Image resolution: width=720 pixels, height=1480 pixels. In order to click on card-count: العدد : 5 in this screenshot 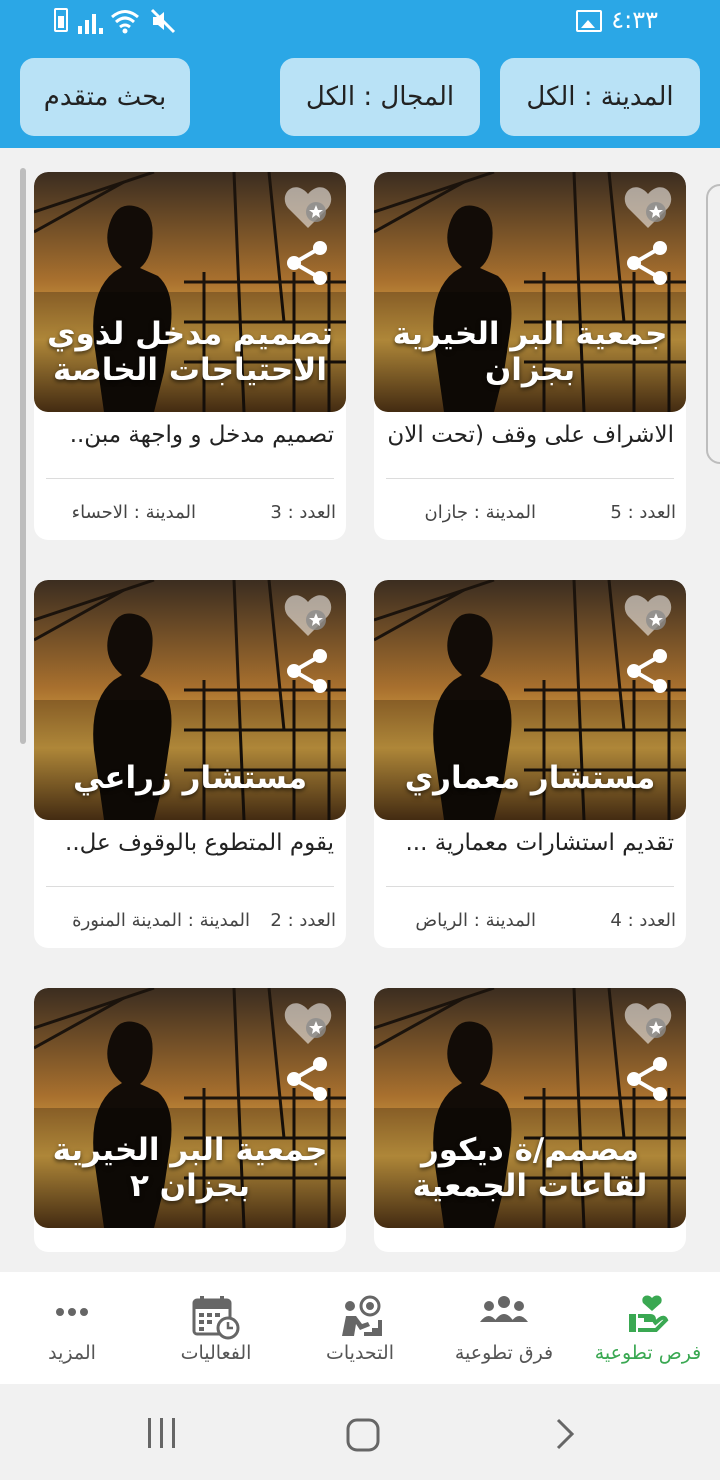, I will do `click(643, 512)`.